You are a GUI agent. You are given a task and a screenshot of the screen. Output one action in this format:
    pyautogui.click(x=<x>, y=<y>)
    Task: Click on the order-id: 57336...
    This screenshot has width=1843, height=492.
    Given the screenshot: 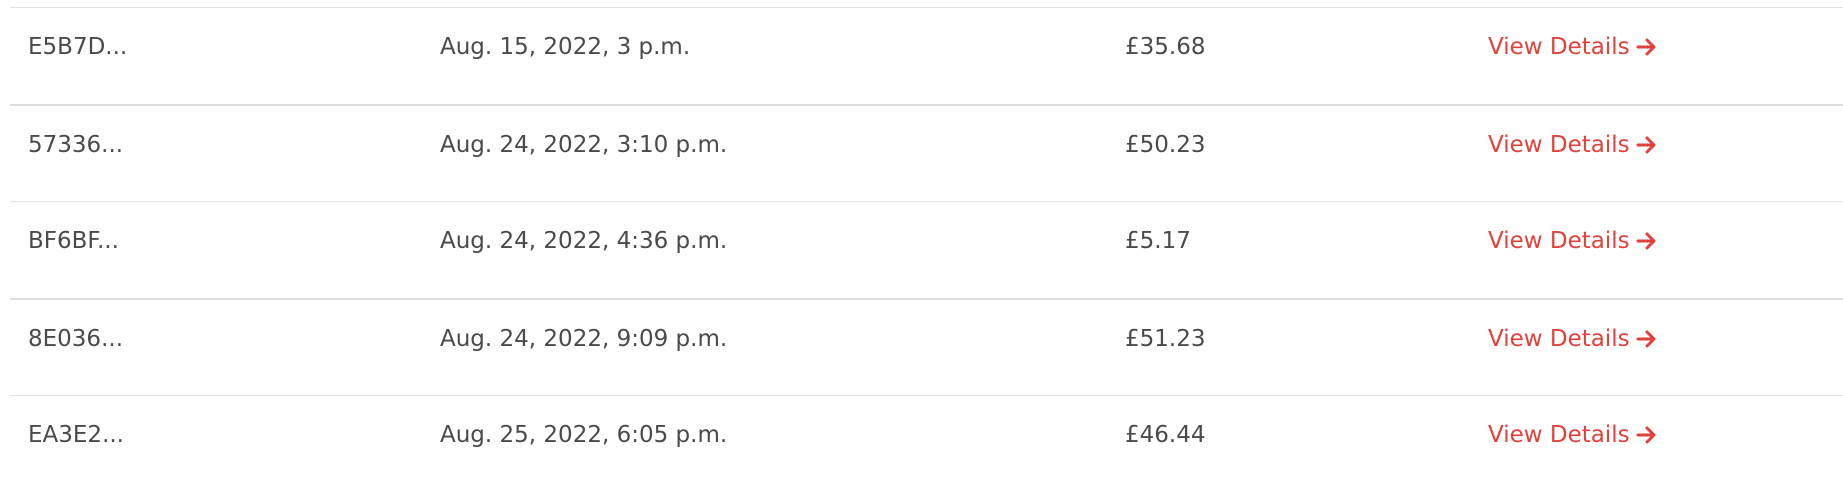 What is the action you would take?
    pyautogui.click(x=76, y=145)
    